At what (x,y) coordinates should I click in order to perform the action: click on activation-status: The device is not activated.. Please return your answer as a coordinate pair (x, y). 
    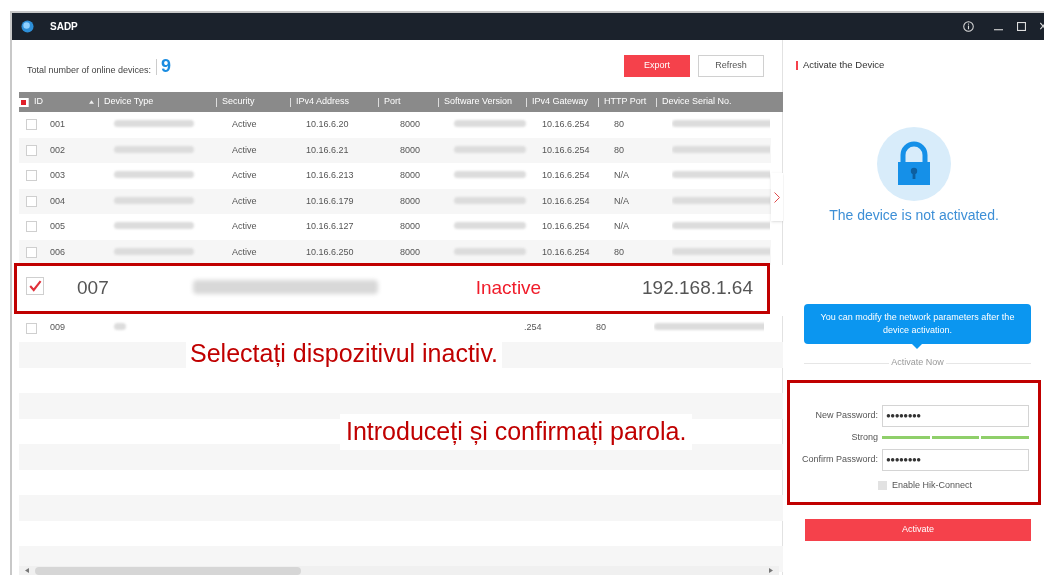
    Looking at the image, I should click on (914, 216).